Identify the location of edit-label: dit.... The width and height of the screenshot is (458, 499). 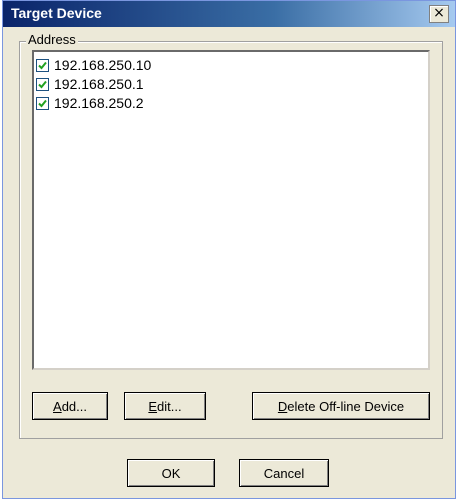
(169, 406).